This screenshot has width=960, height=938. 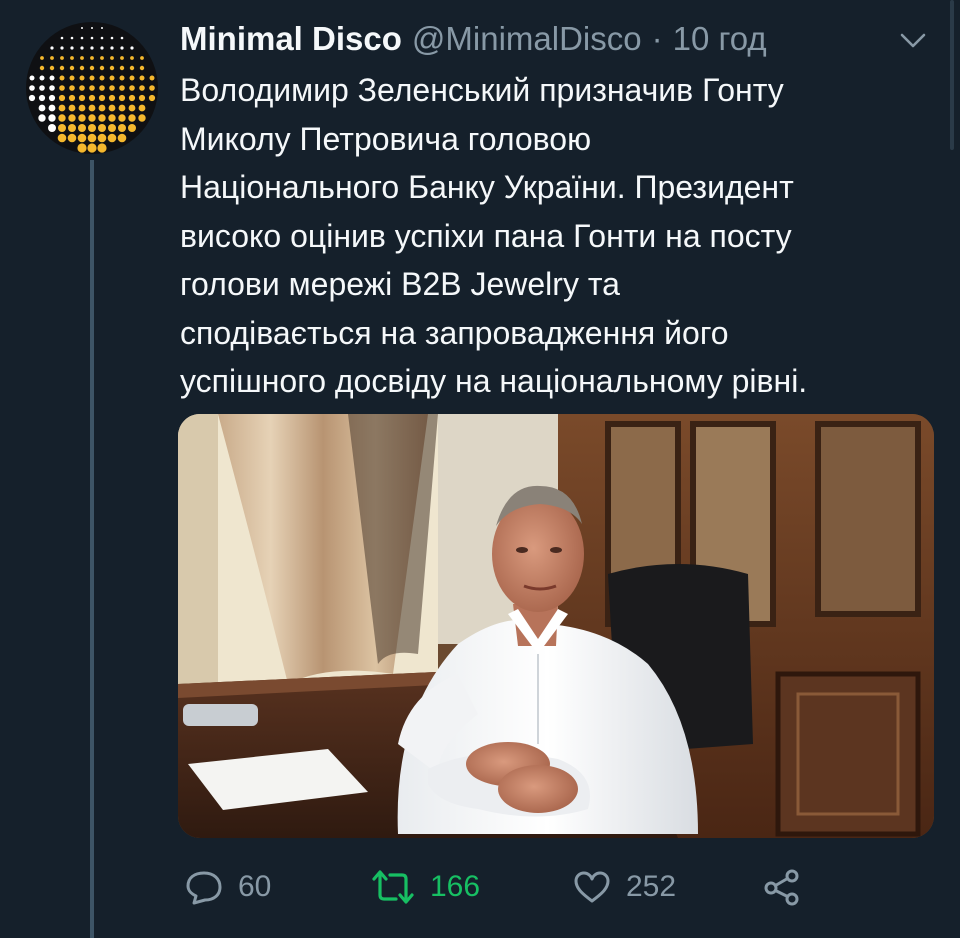 I want to click on tweet-actions: 60 166 252, so click(x=530, y=887).